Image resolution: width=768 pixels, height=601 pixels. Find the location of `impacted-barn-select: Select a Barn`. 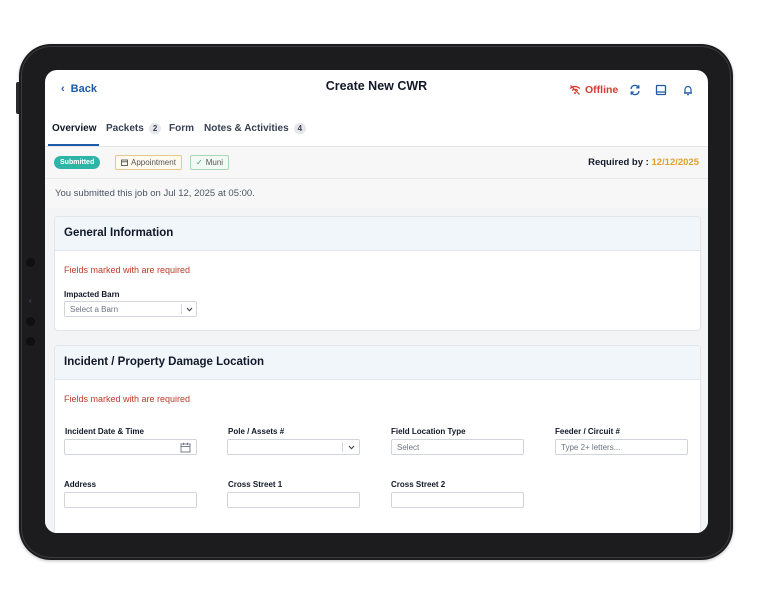

impacted-barn-select: Select a Barn is located at coordinates (130, 309).